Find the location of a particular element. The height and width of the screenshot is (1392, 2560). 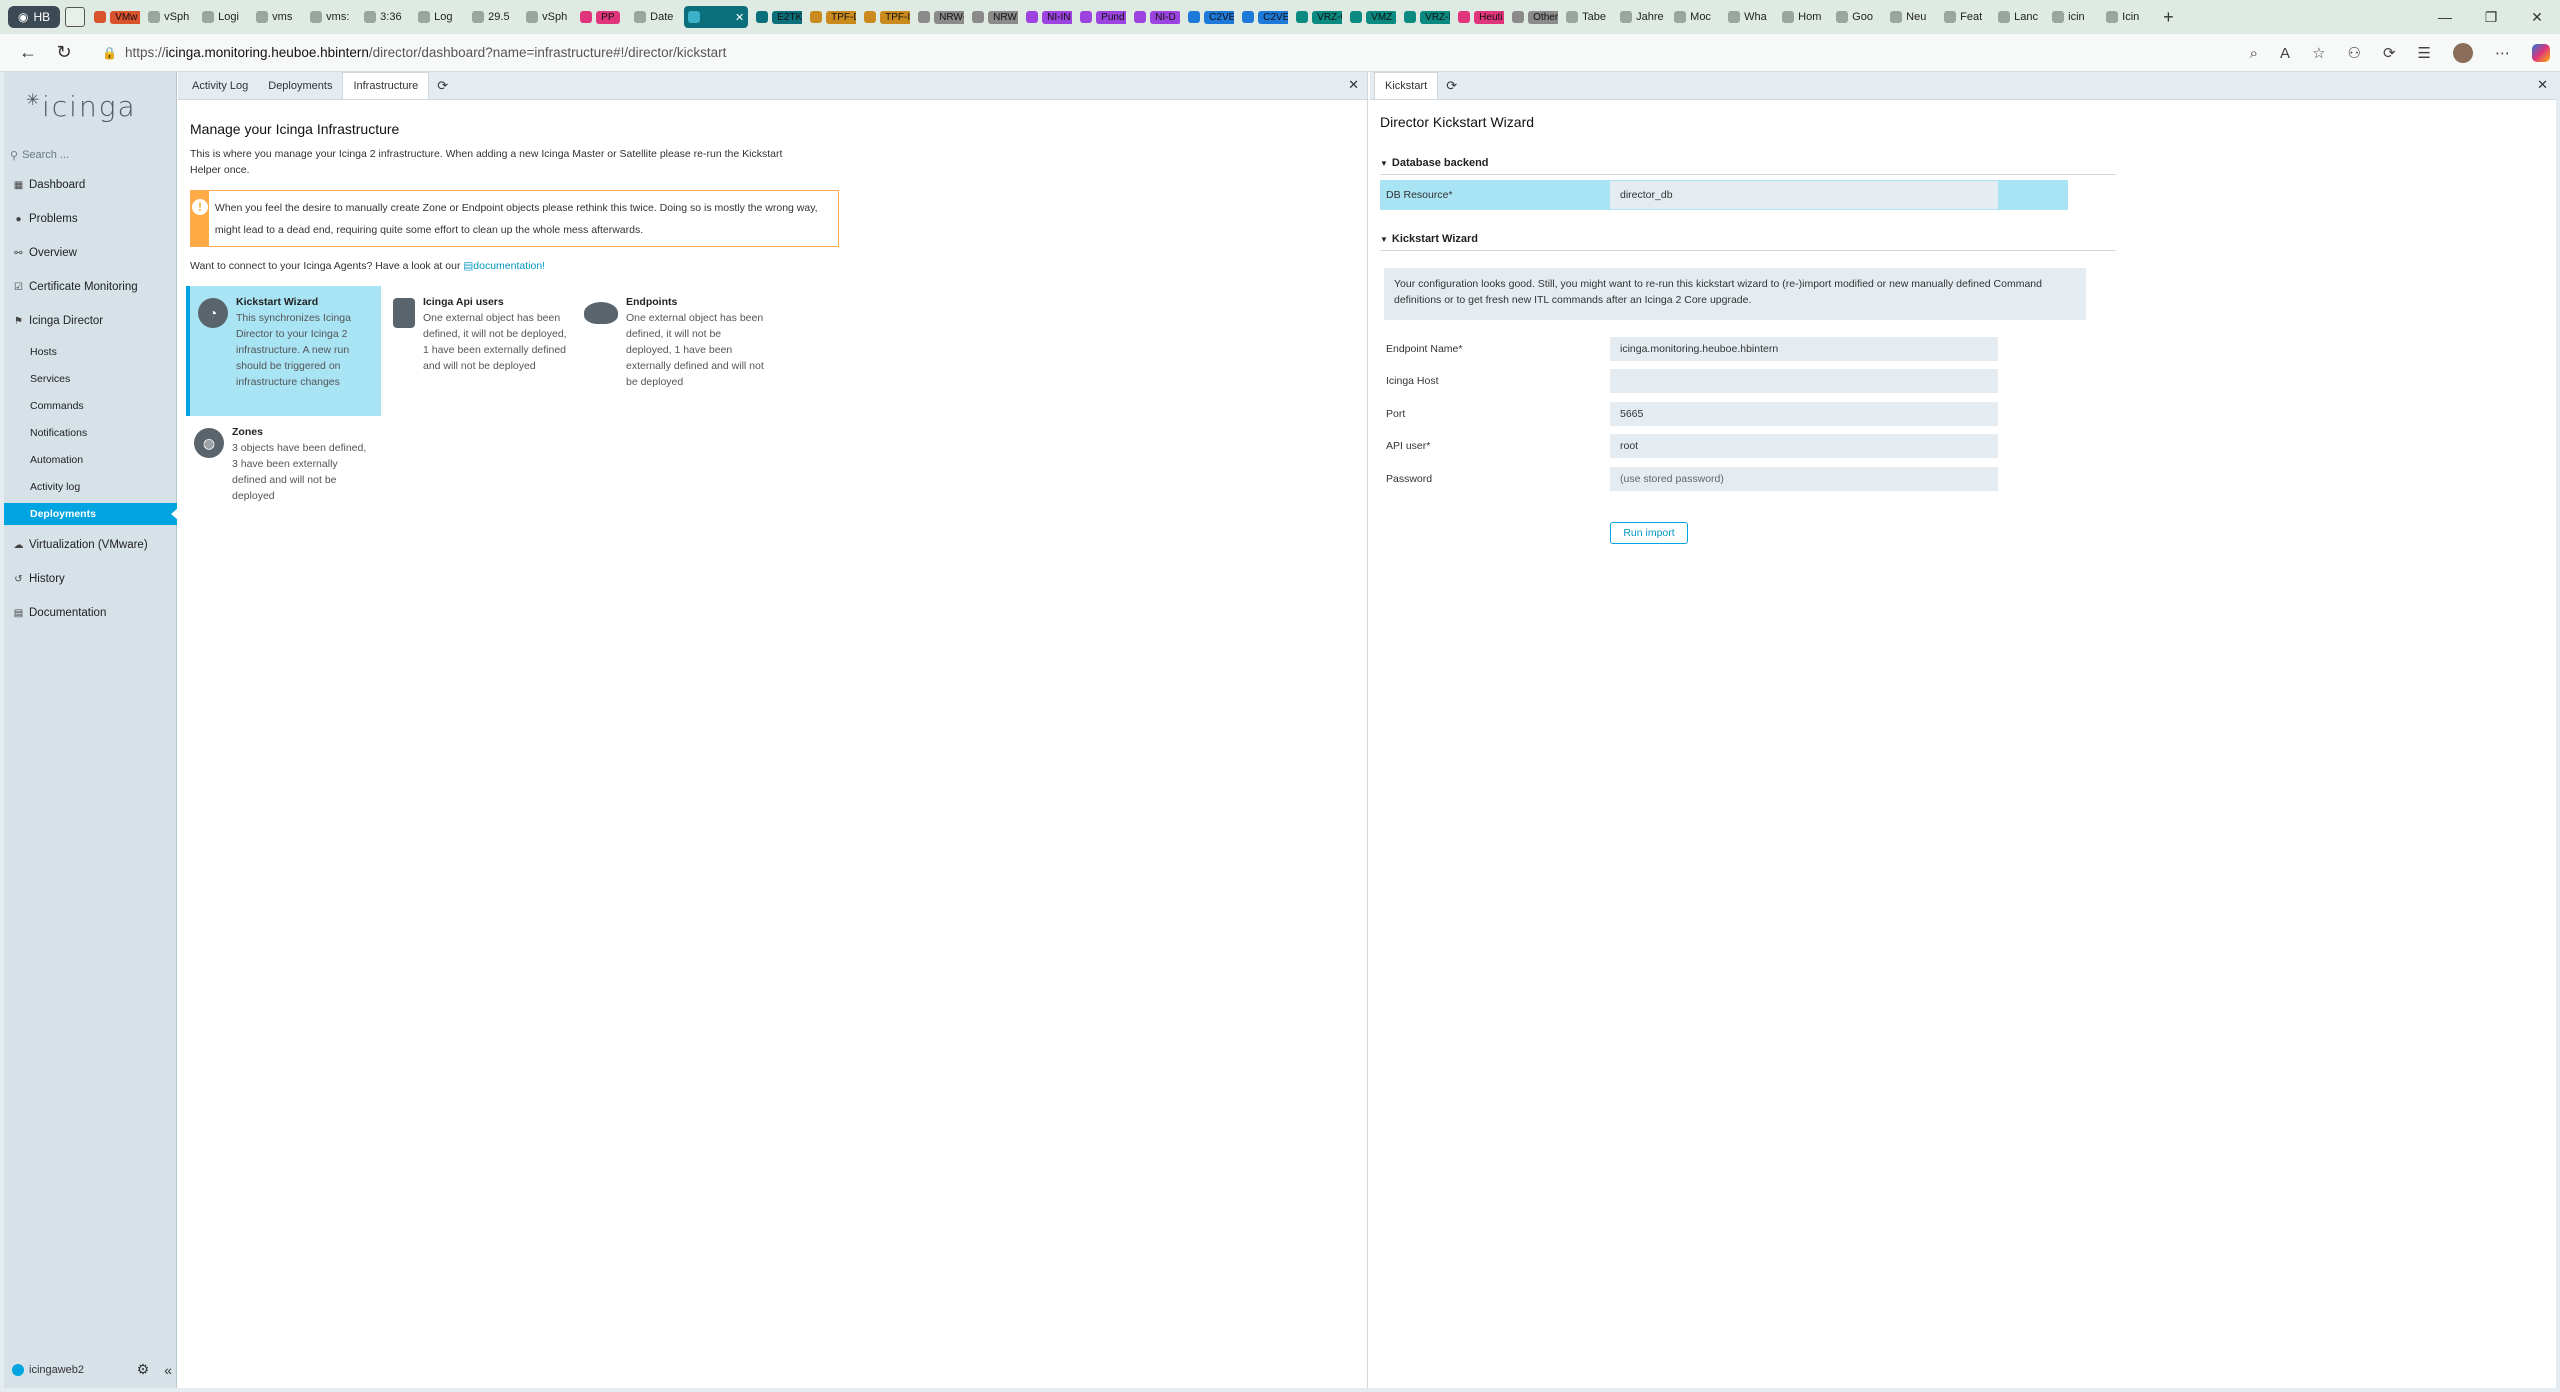

new-tab-button: + is located at coordinates (2168, 17).